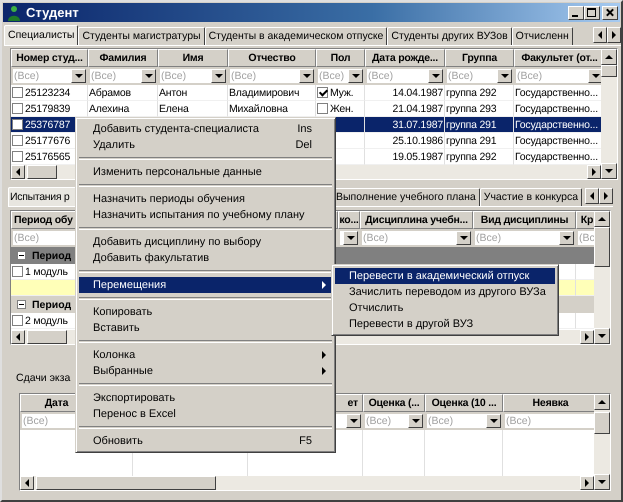  What do you see at coordinates (47, 92) in the screenshot?
I see `student-number: 25123234` at bounding box center [47, 92].